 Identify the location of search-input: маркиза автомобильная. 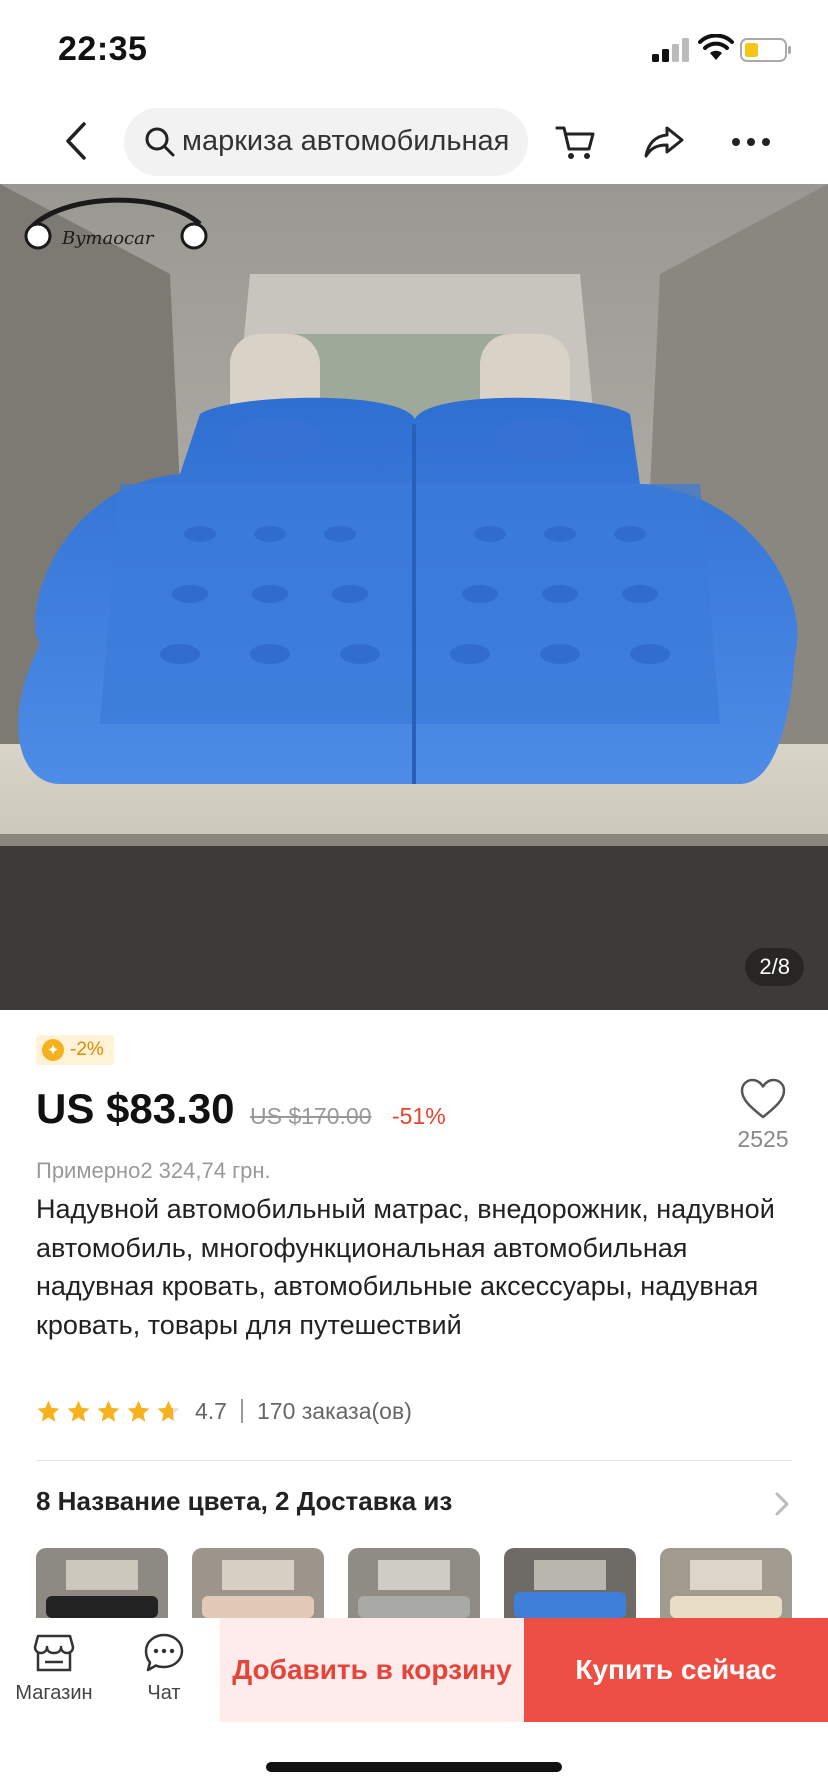
(326, 142).